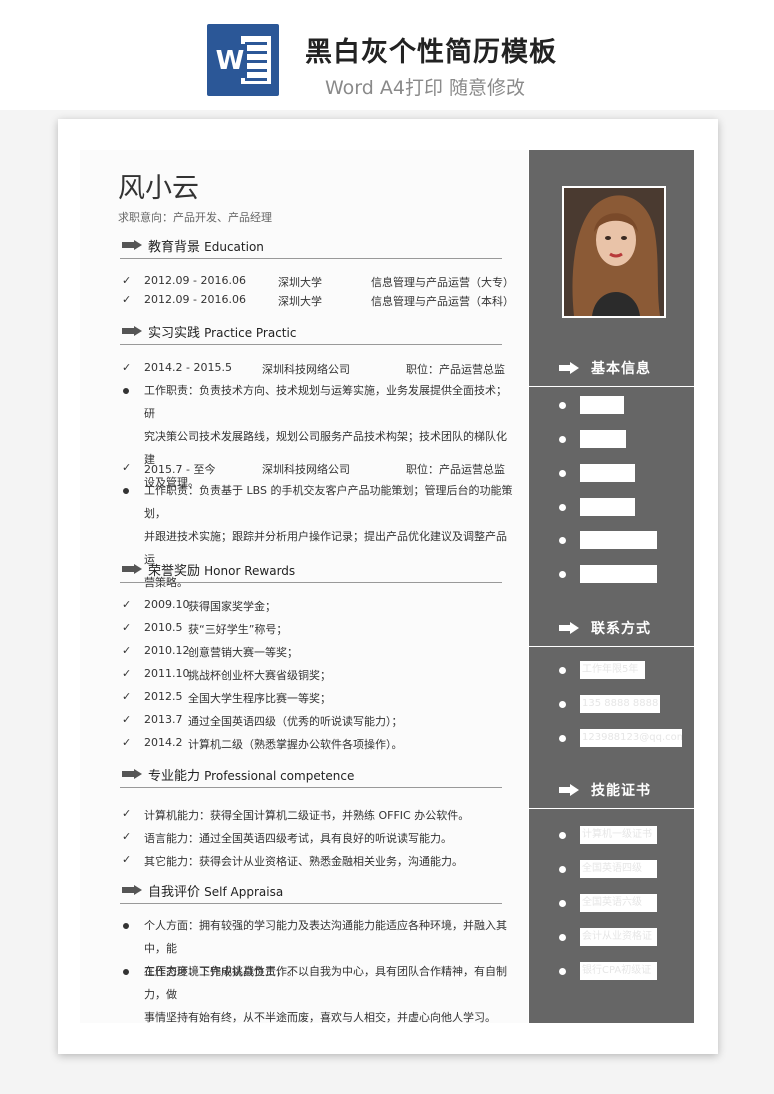  What do you see at coordinates (621, 369) in the screenshot?
I see `sidebar-section-title: 基本信息` at bounding box center [621, 369].